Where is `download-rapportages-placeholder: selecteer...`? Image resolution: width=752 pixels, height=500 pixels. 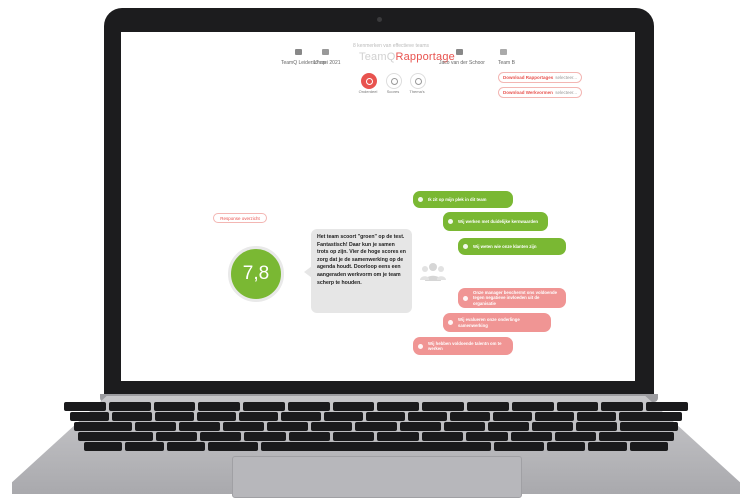 download-rapportages-placeholder: selecteer... is located at coordinates (566, 77).